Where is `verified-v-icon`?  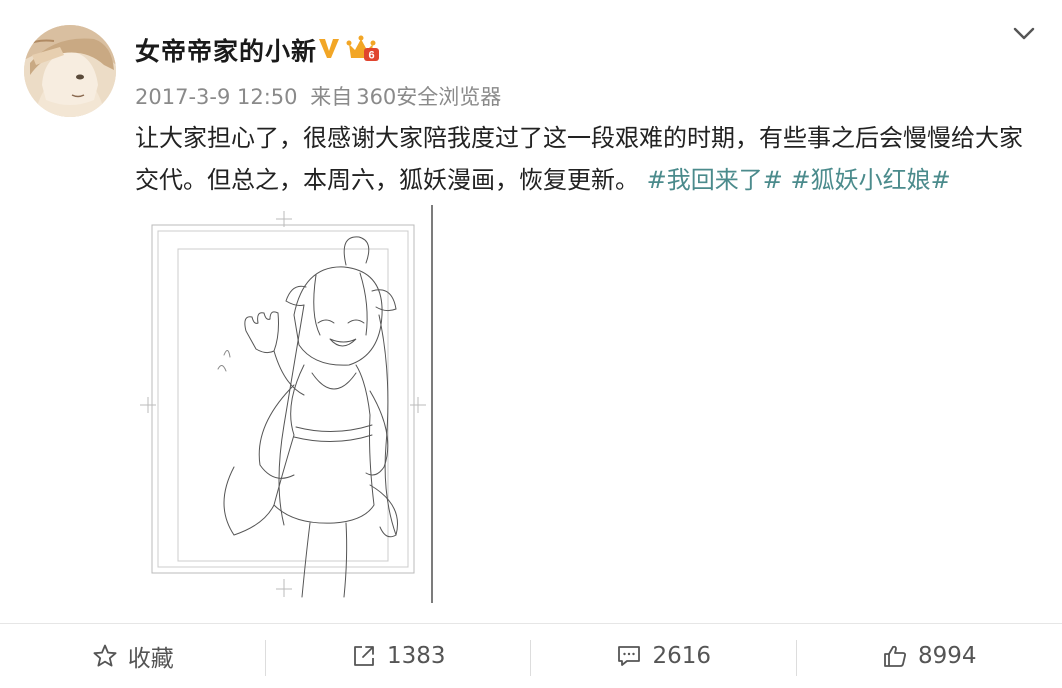
verified-v-icon is located at coordinates (329, 48).